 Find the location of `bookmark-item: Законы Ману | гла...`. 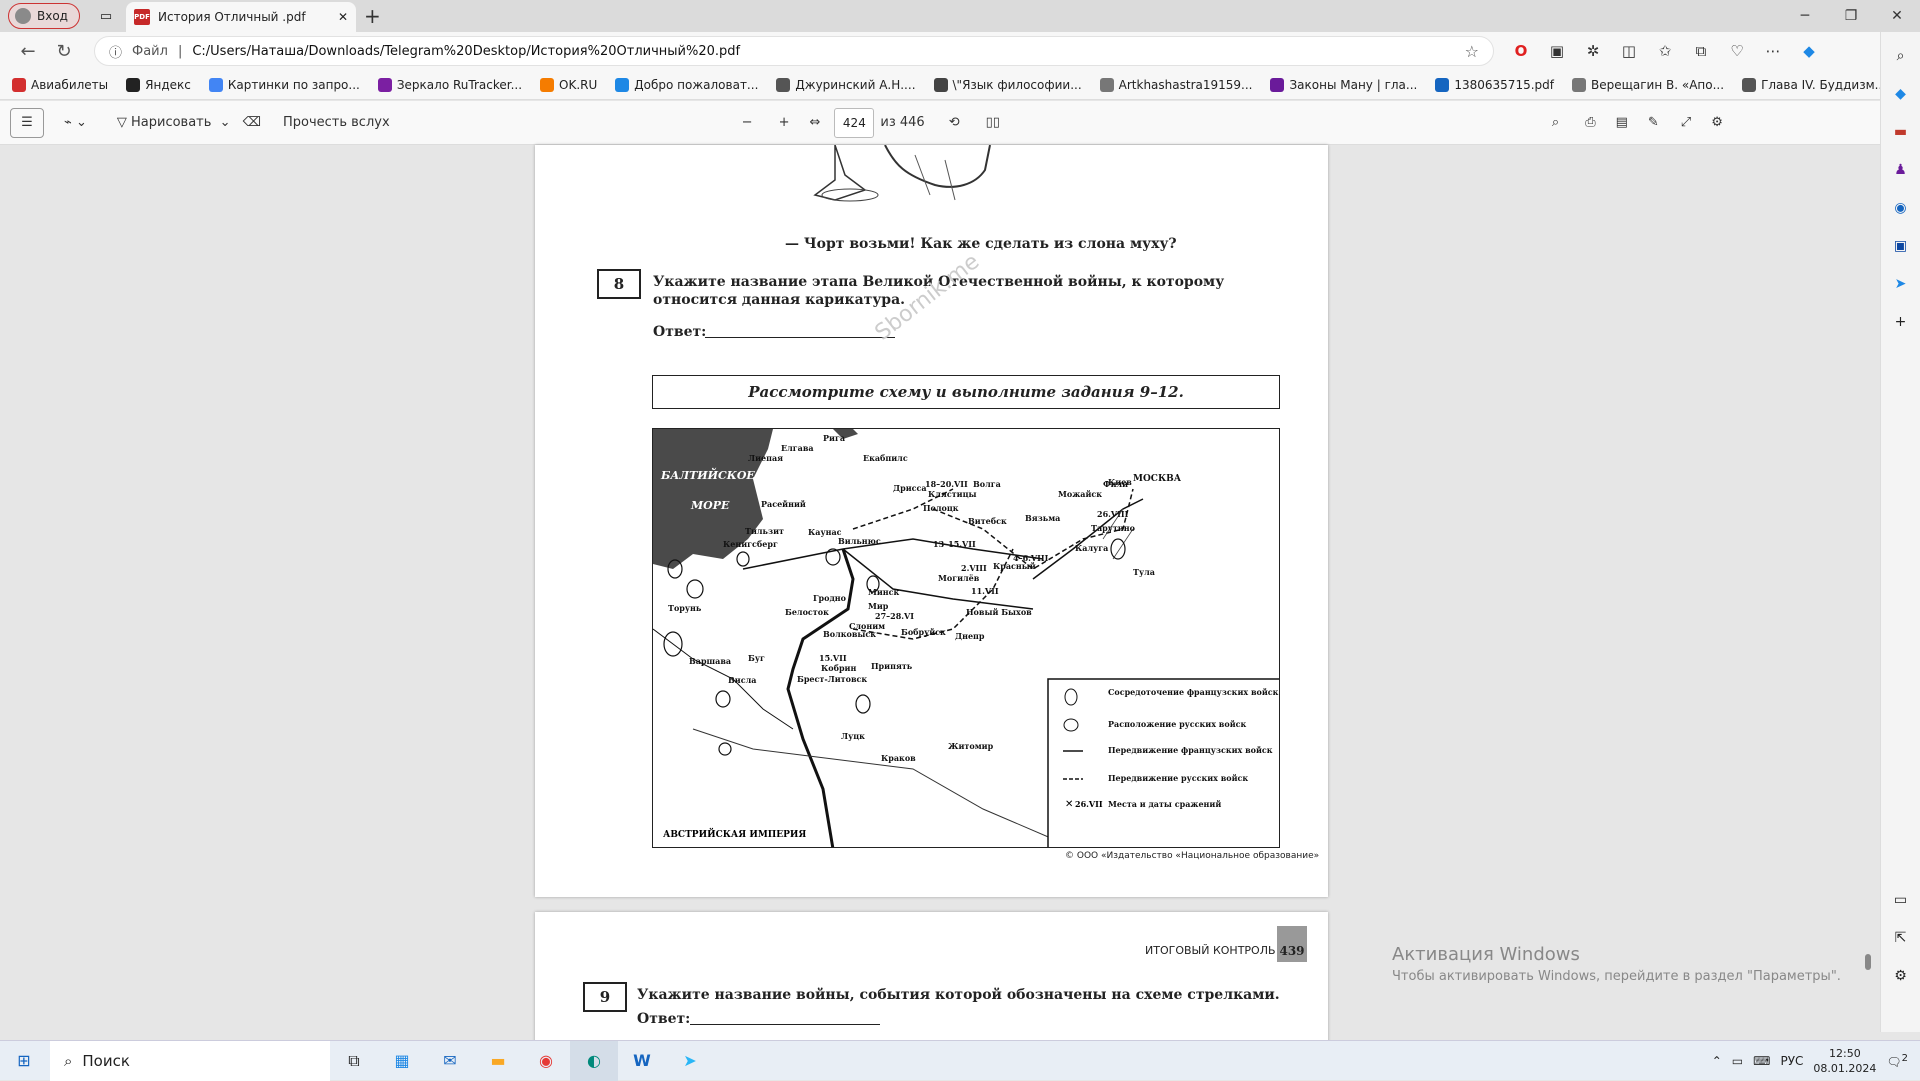

bookmark-item: Законы Ману | гла... is located at coordinates (1343, 84).